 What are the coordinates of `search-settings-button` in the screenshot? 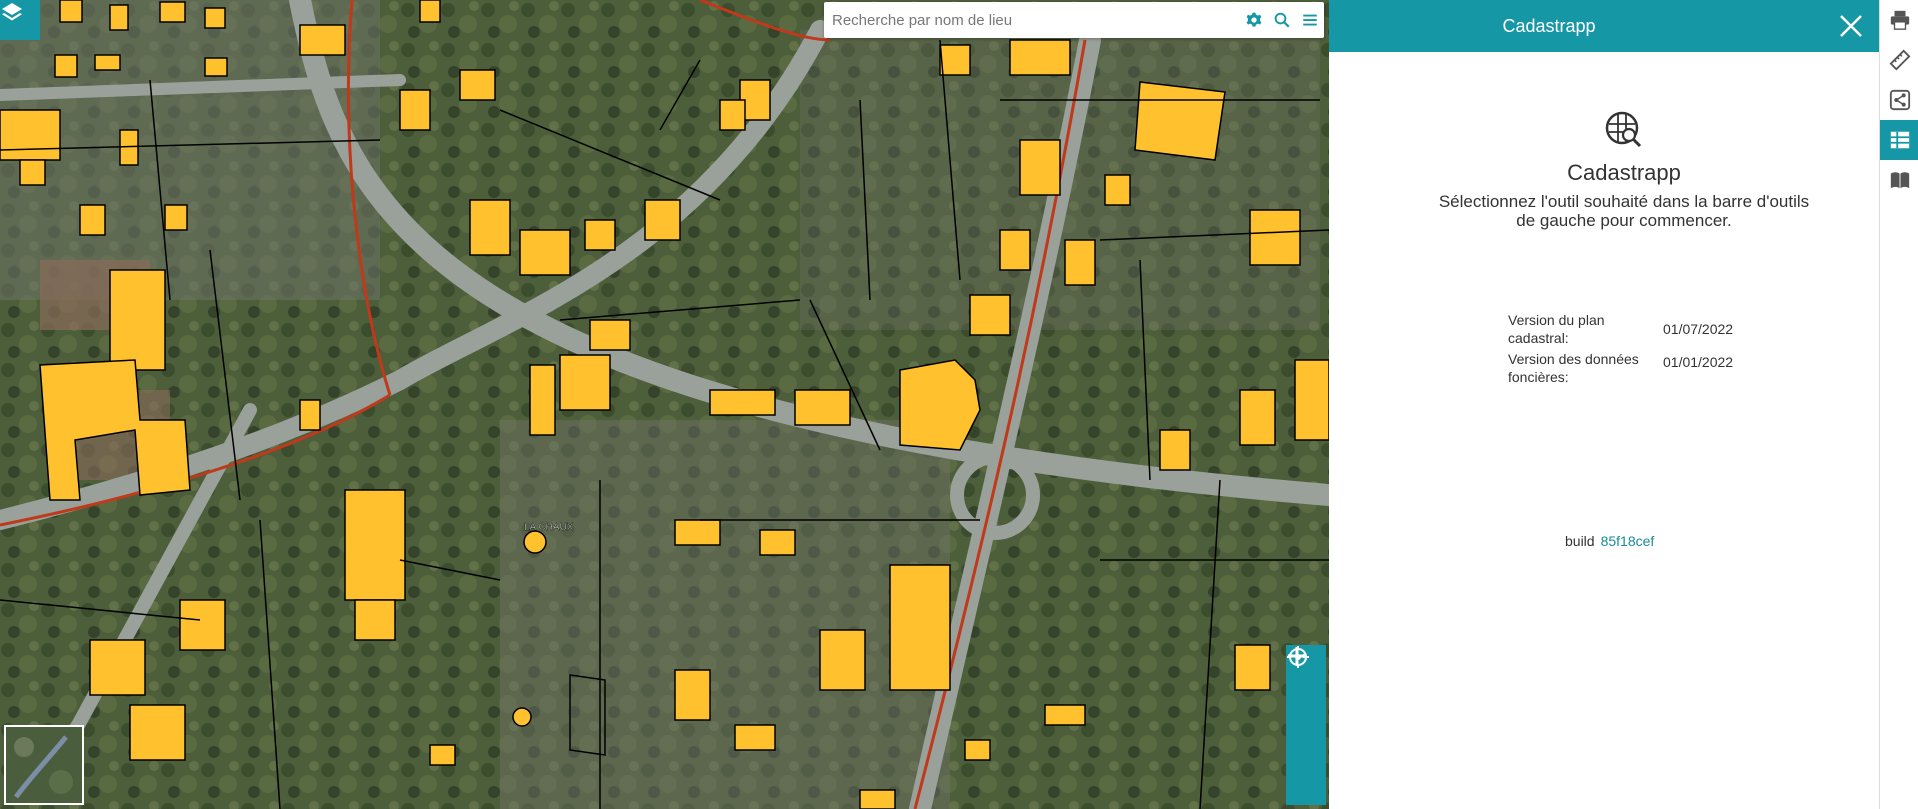 It's located at (1254, 20).